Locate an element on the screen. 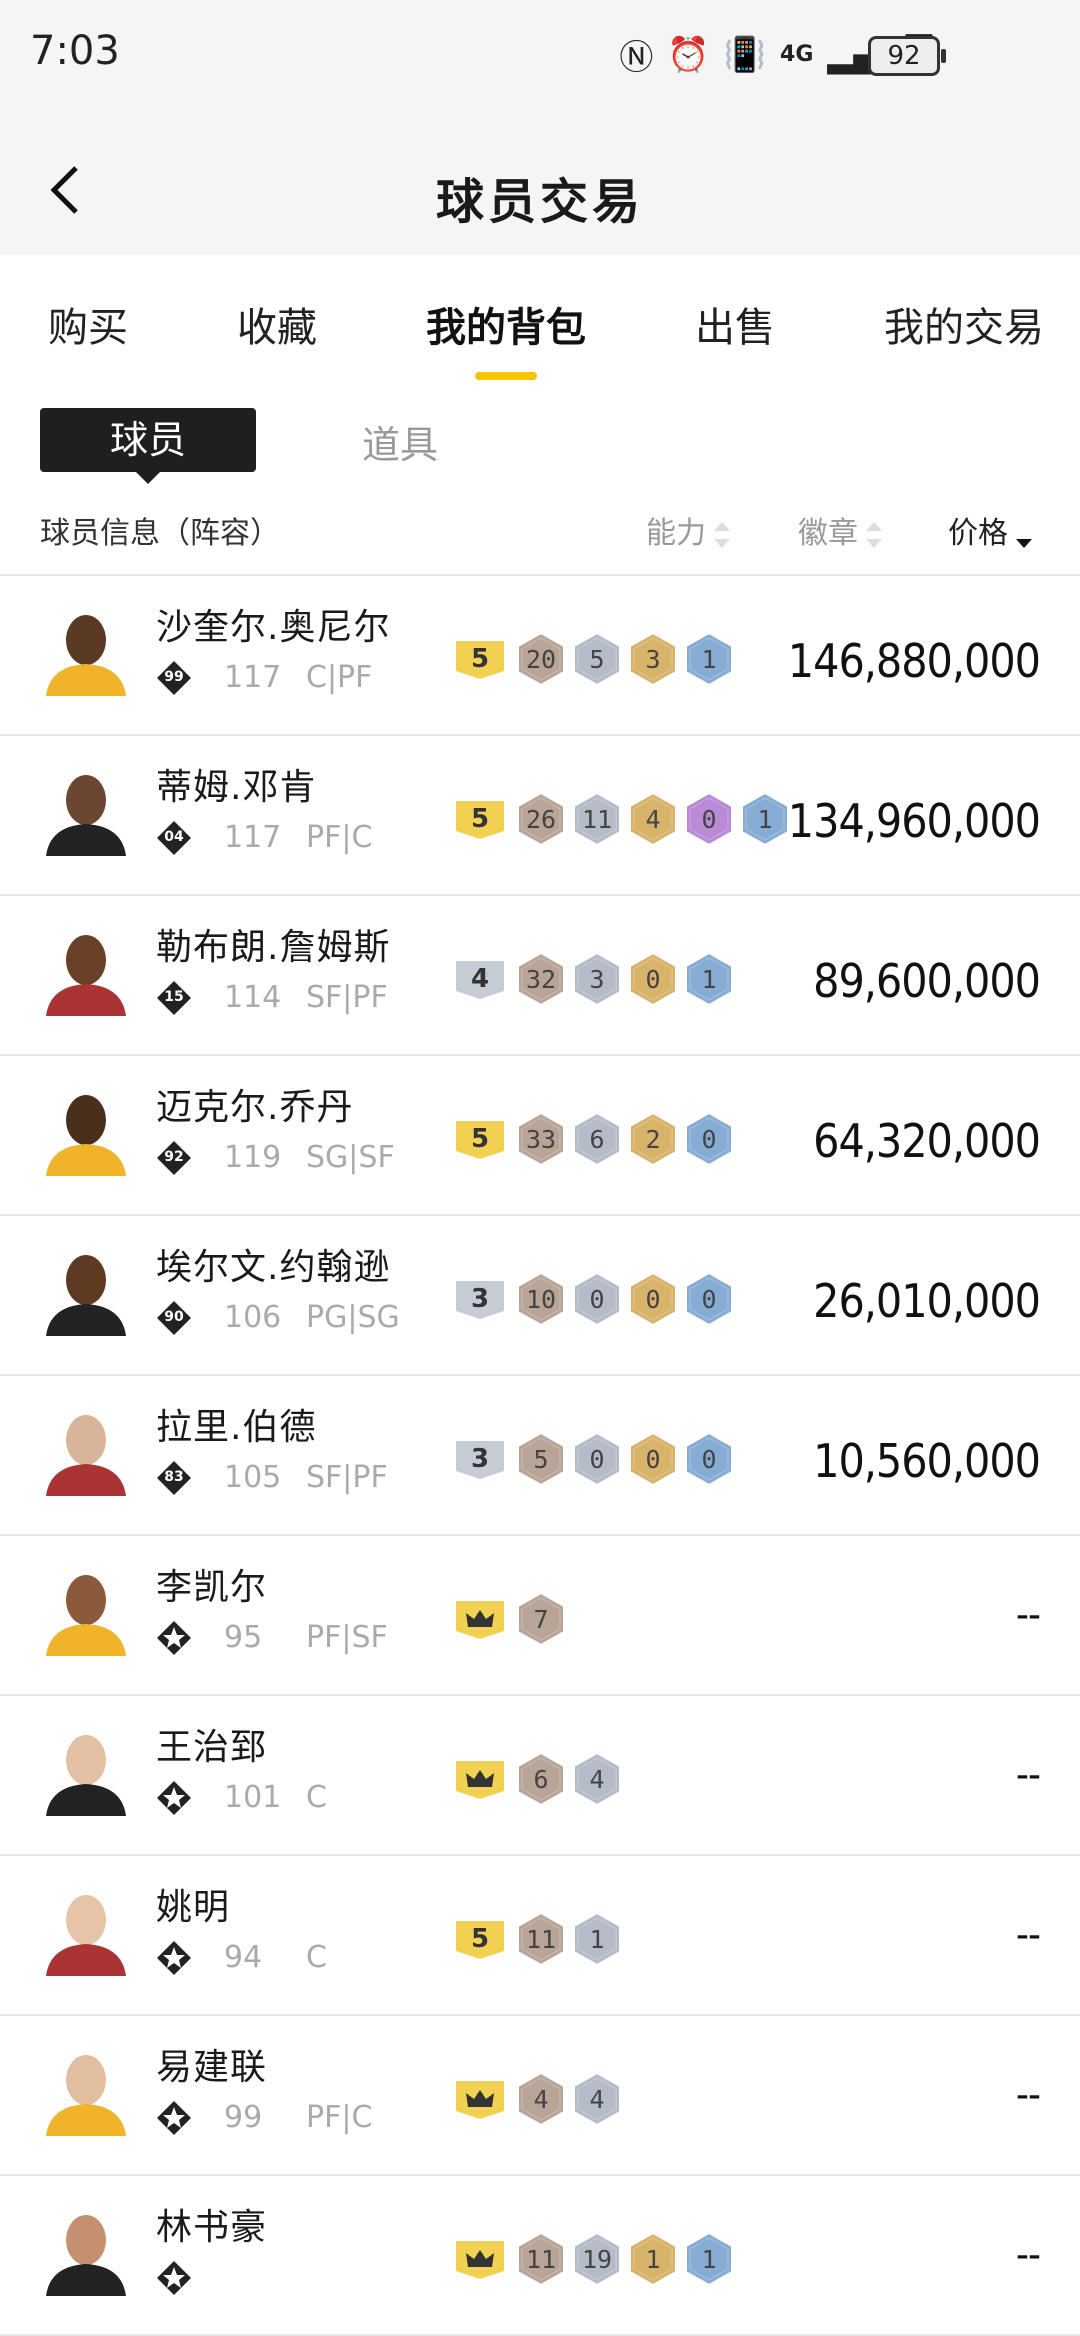 This screenshot has height=2336, width=1080. player-row: 王治郅 101 C 6 4 -- is located at coordinates (540, 1776).